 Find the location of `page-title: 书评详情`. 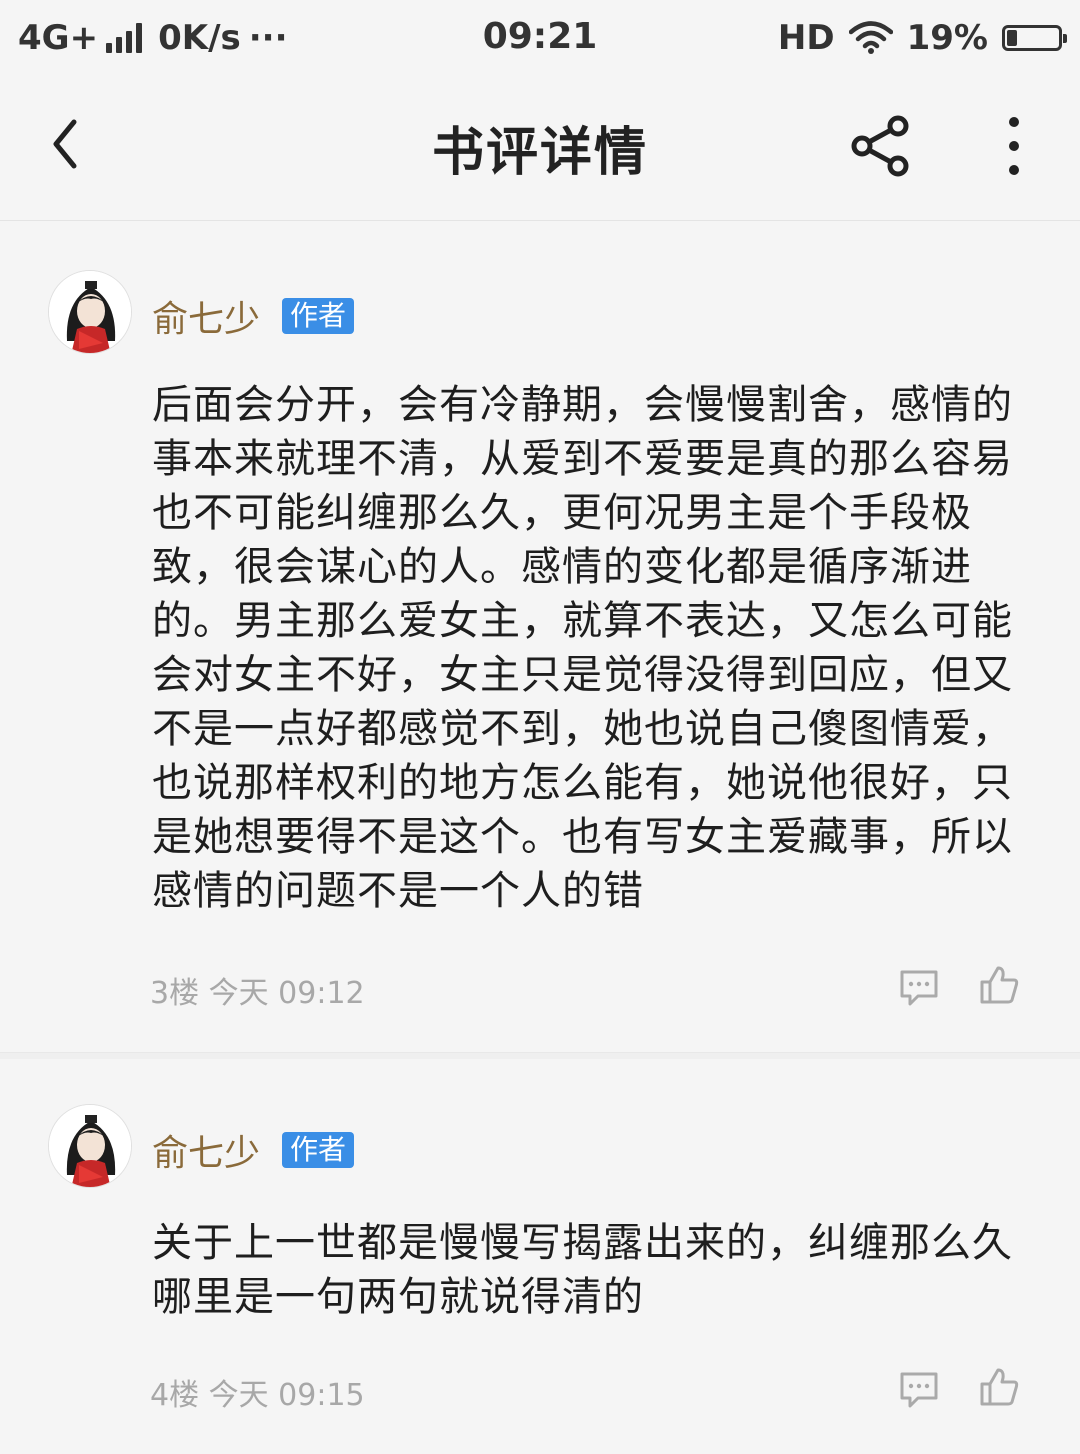

page-title: 书评详情 is located at coordinates (539, 153).